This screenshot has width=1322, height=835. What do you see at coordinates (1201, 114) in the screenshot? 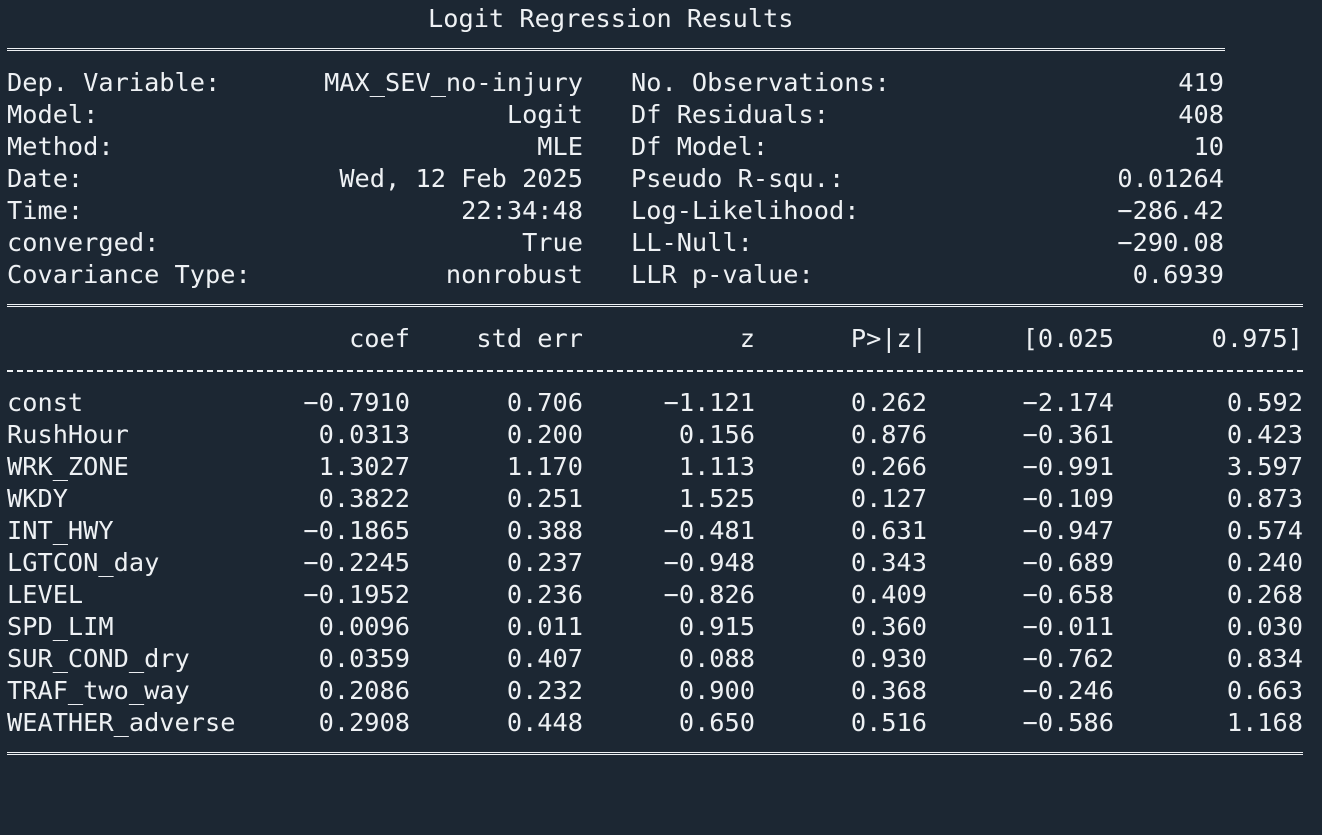
I see `summary-value: 408` at bounding box center [1201, 114].